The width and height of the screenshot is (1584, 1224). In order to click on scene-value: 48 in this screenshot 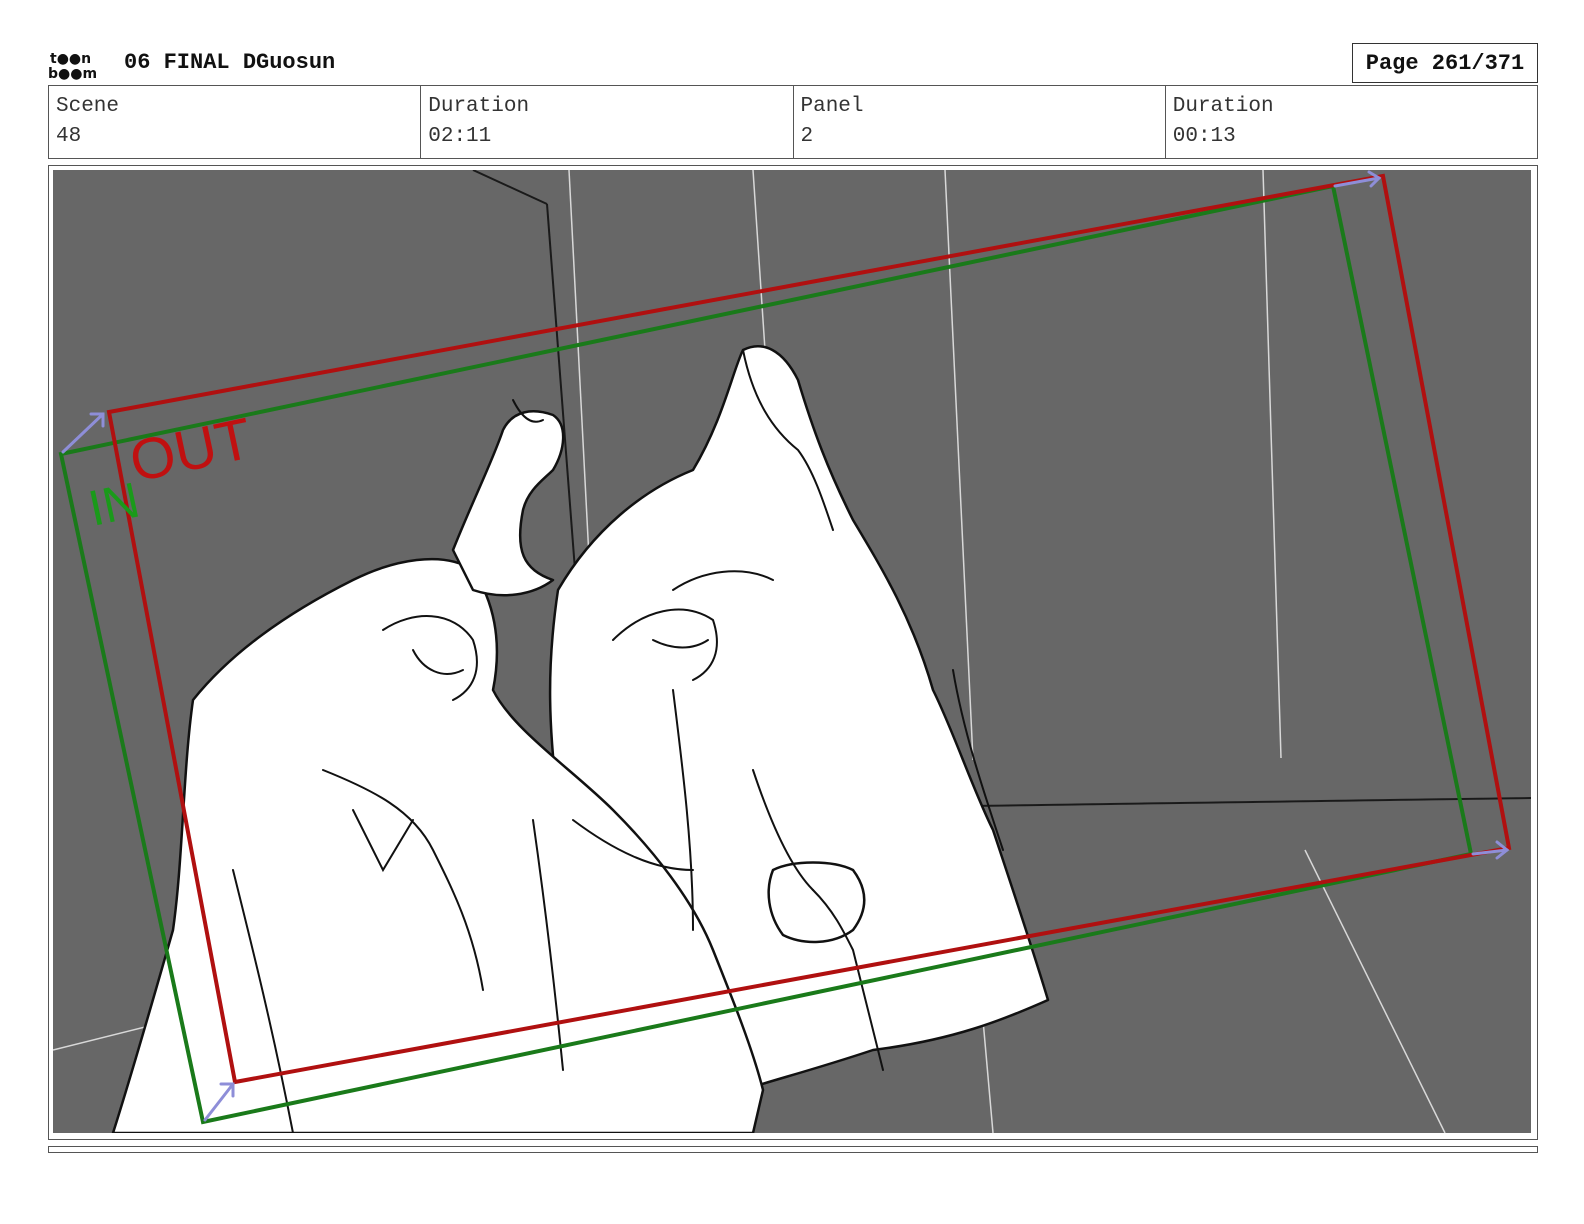, I will do `click(69, 136)`.